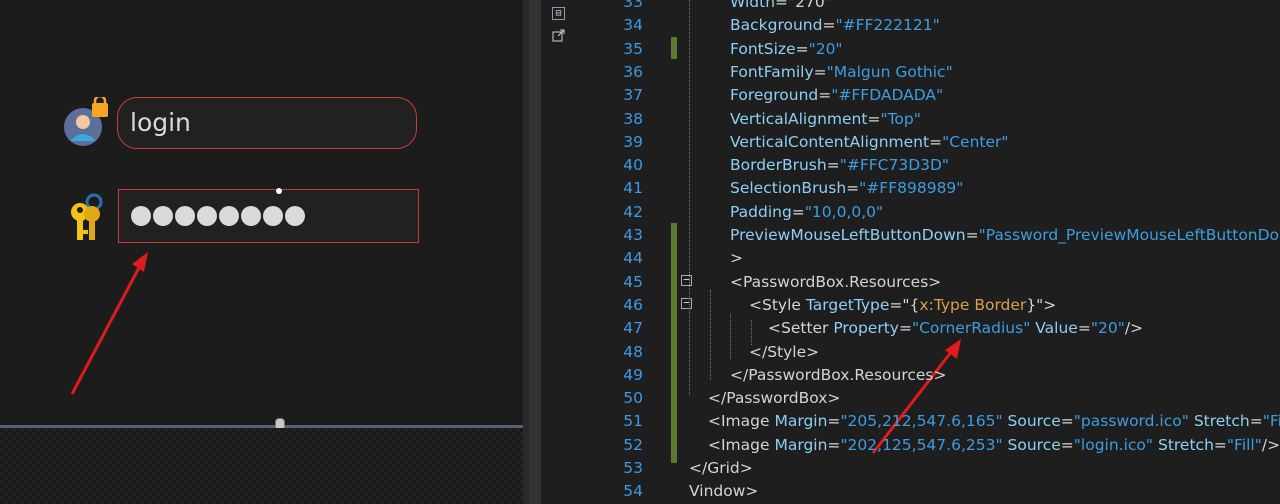  I want to click on code-line: <Style TargetType="{x:Type Border}">, so click(902, 305).